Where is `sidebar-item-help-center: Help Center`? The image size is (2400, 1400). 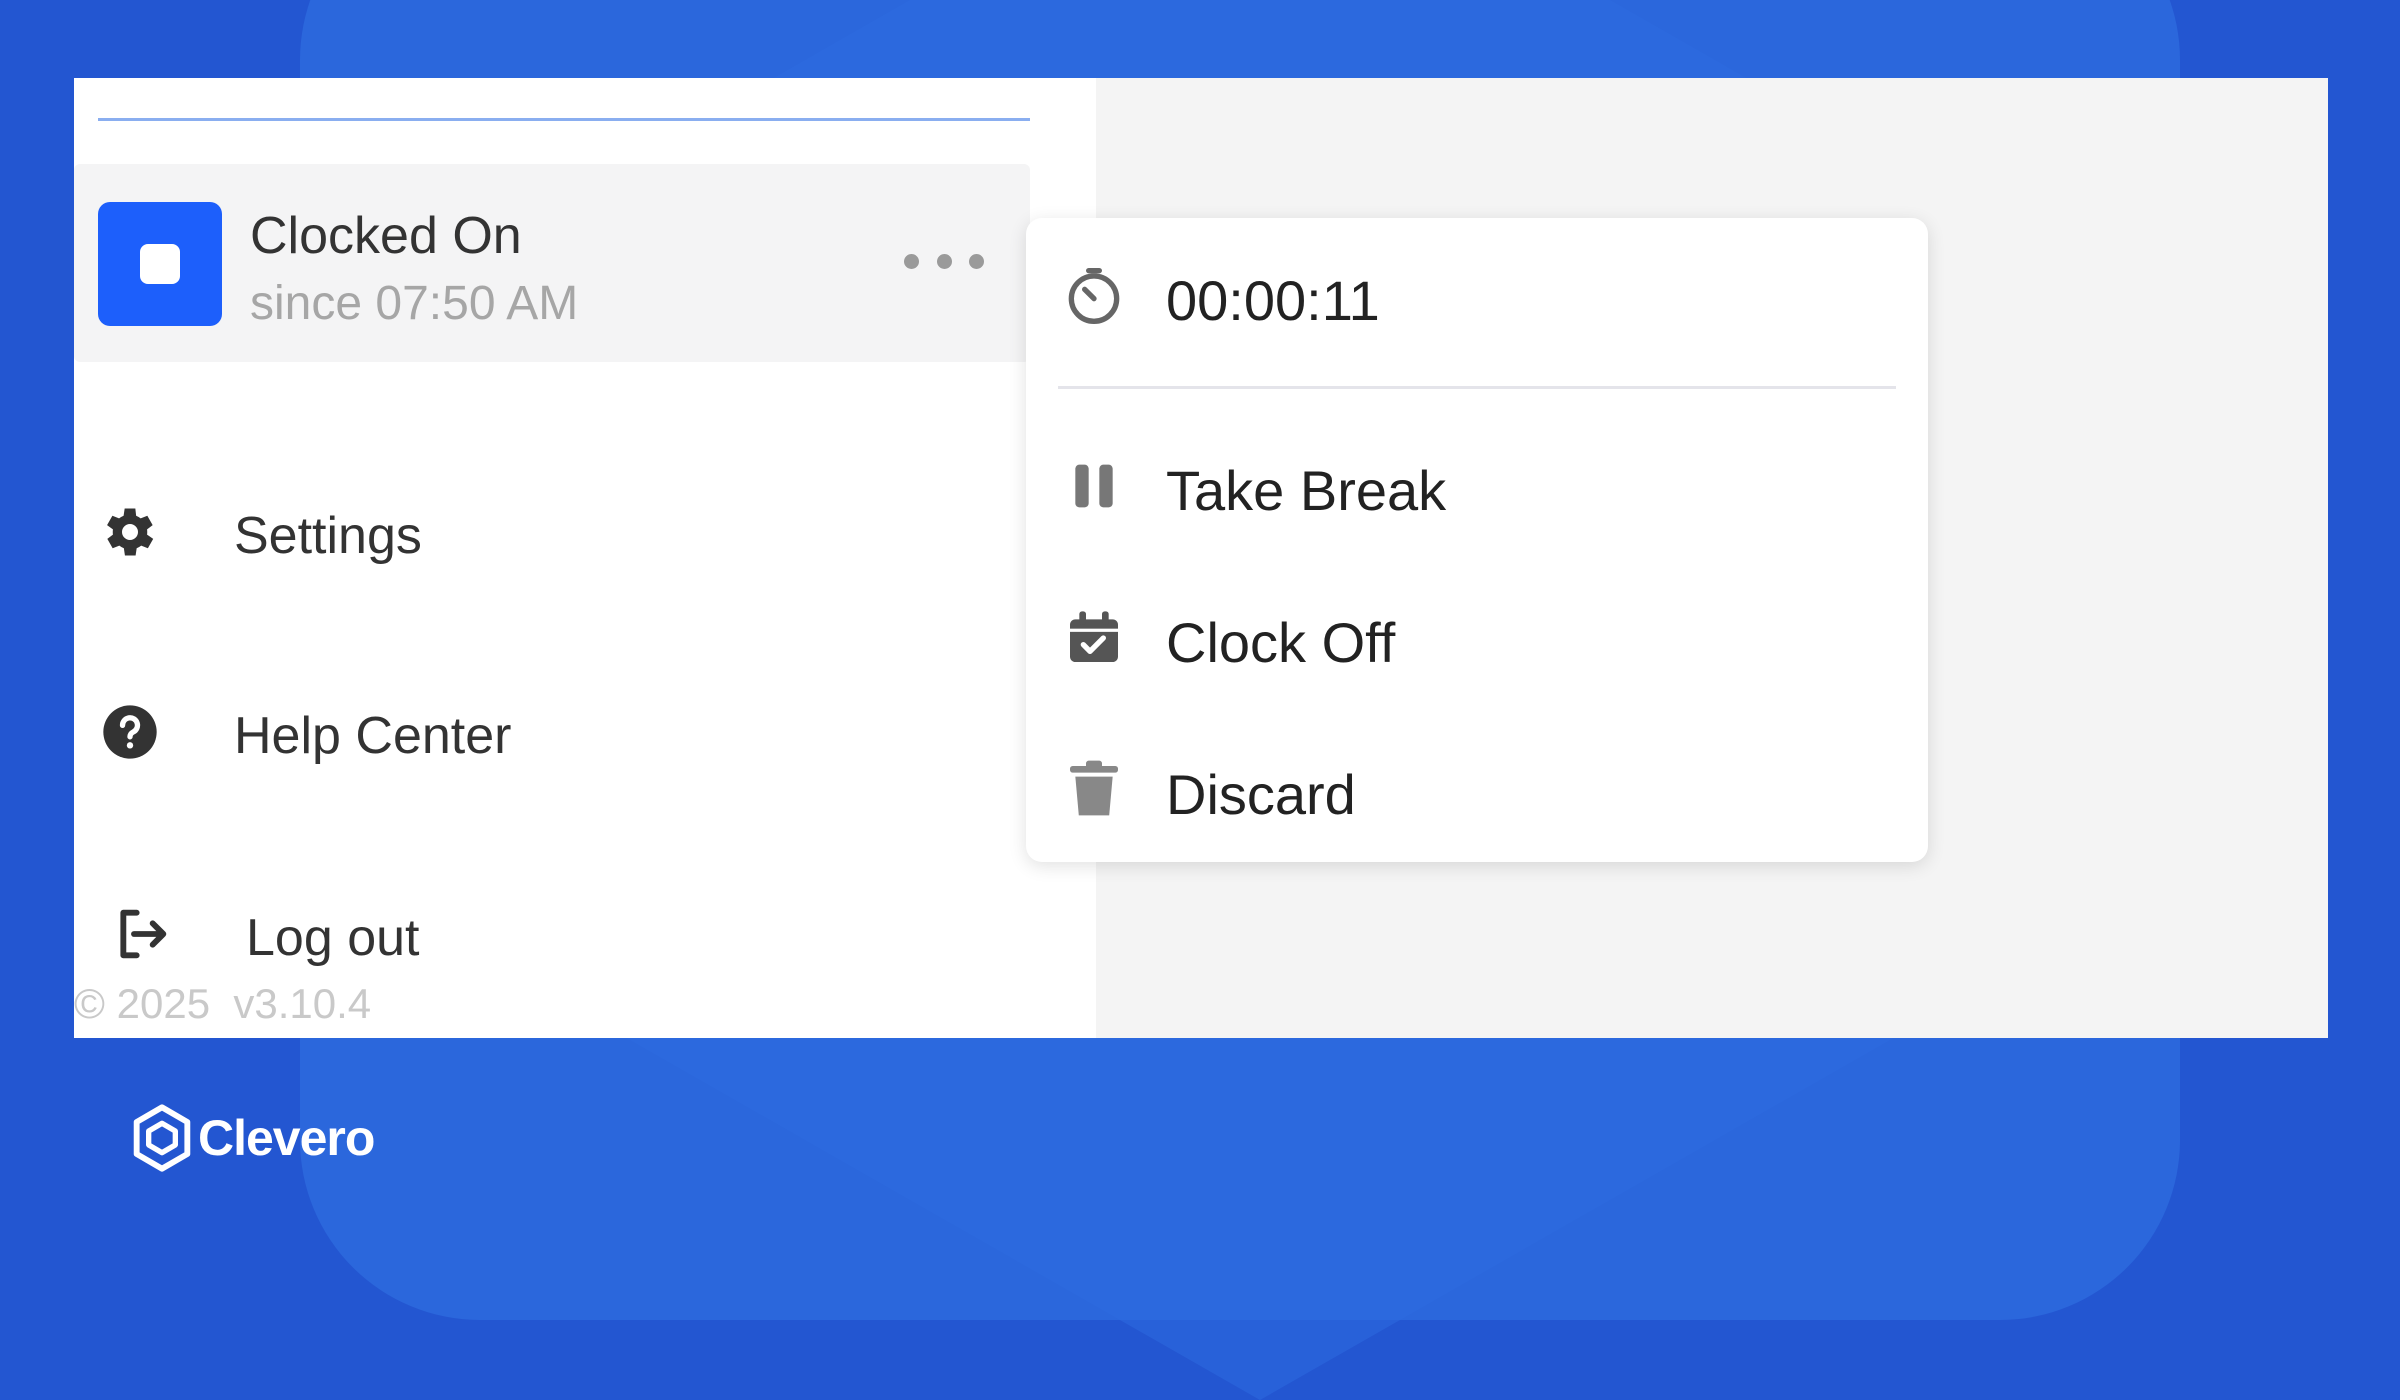 sidebar-item-help-center: Help Center is located at coordinates (552, 730).